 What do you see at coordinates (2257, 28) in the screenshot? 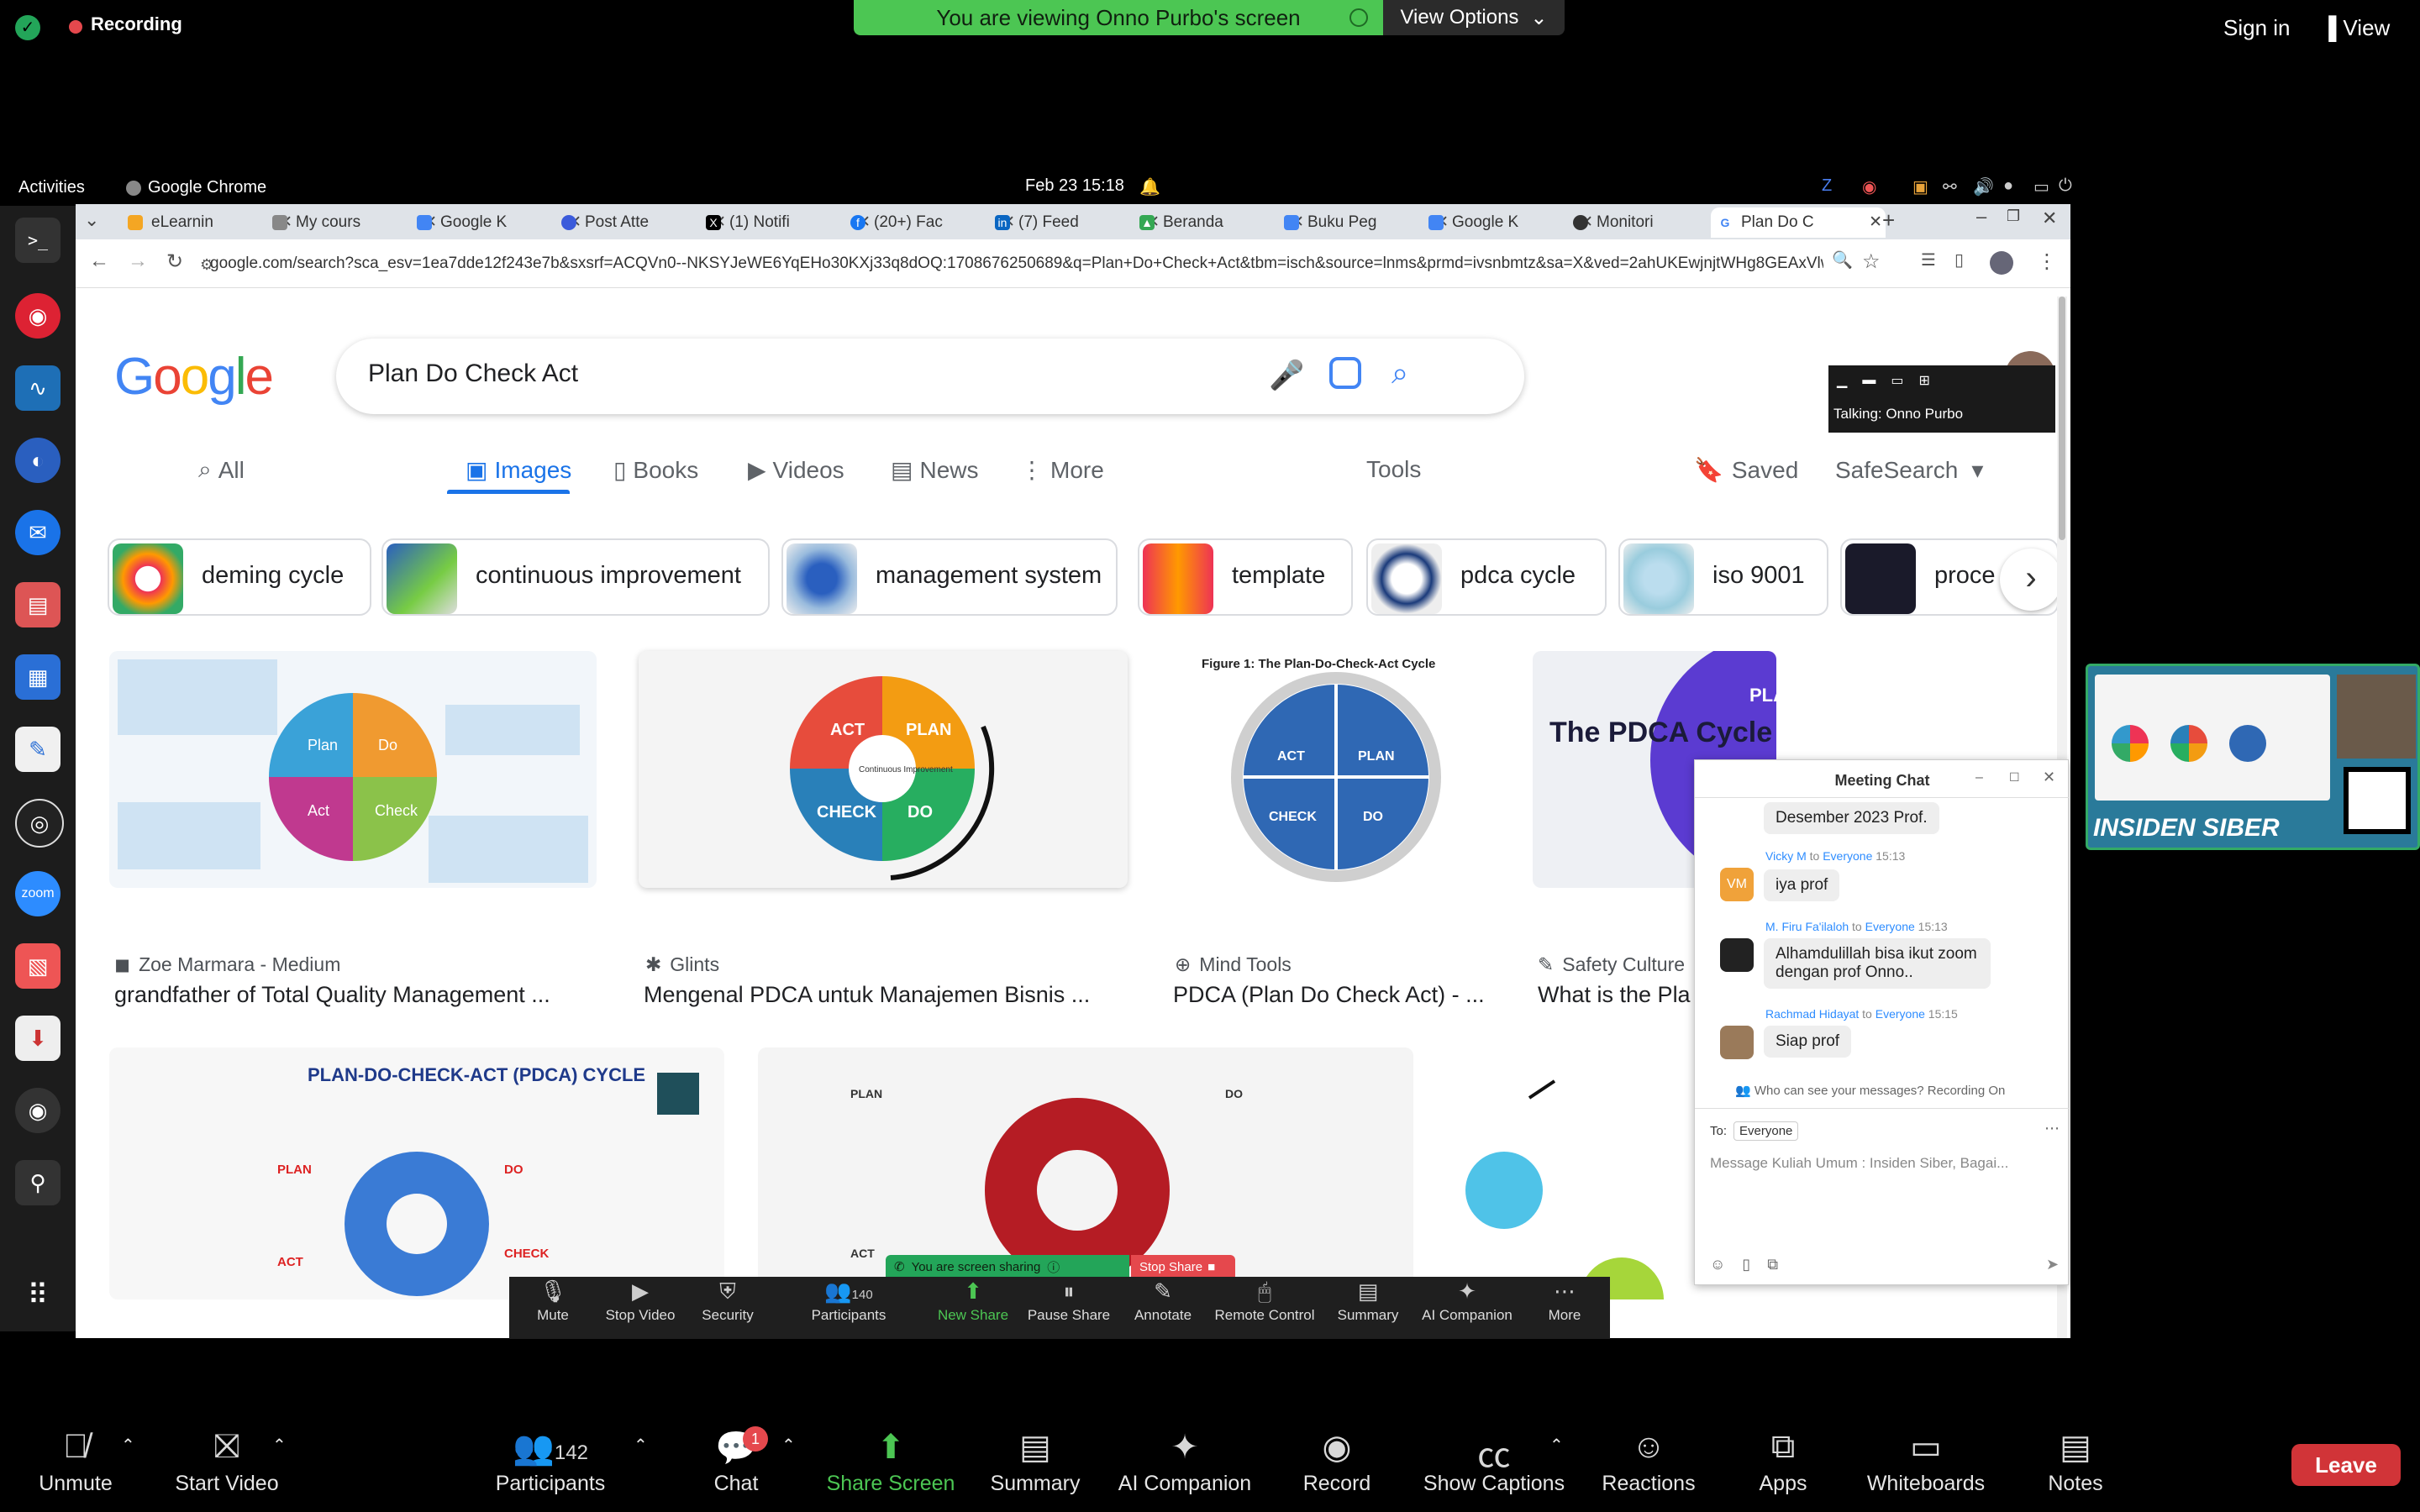
I see `sign-in-button: Sign in` at bounding box center [2257, 28].